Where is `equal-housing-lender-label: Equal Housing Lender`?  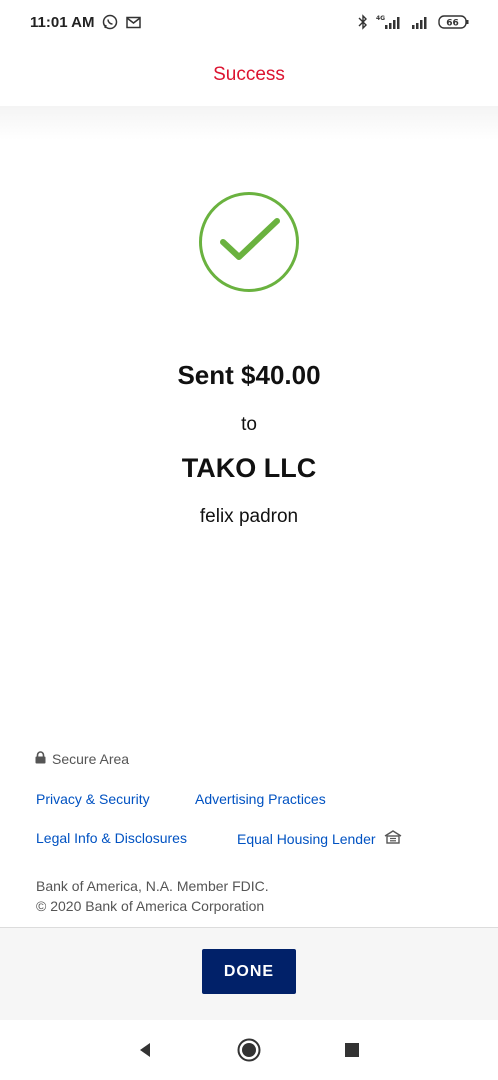
equal-housing-lender-label: Equal Housing Lender is located at coordinates (306, 838).